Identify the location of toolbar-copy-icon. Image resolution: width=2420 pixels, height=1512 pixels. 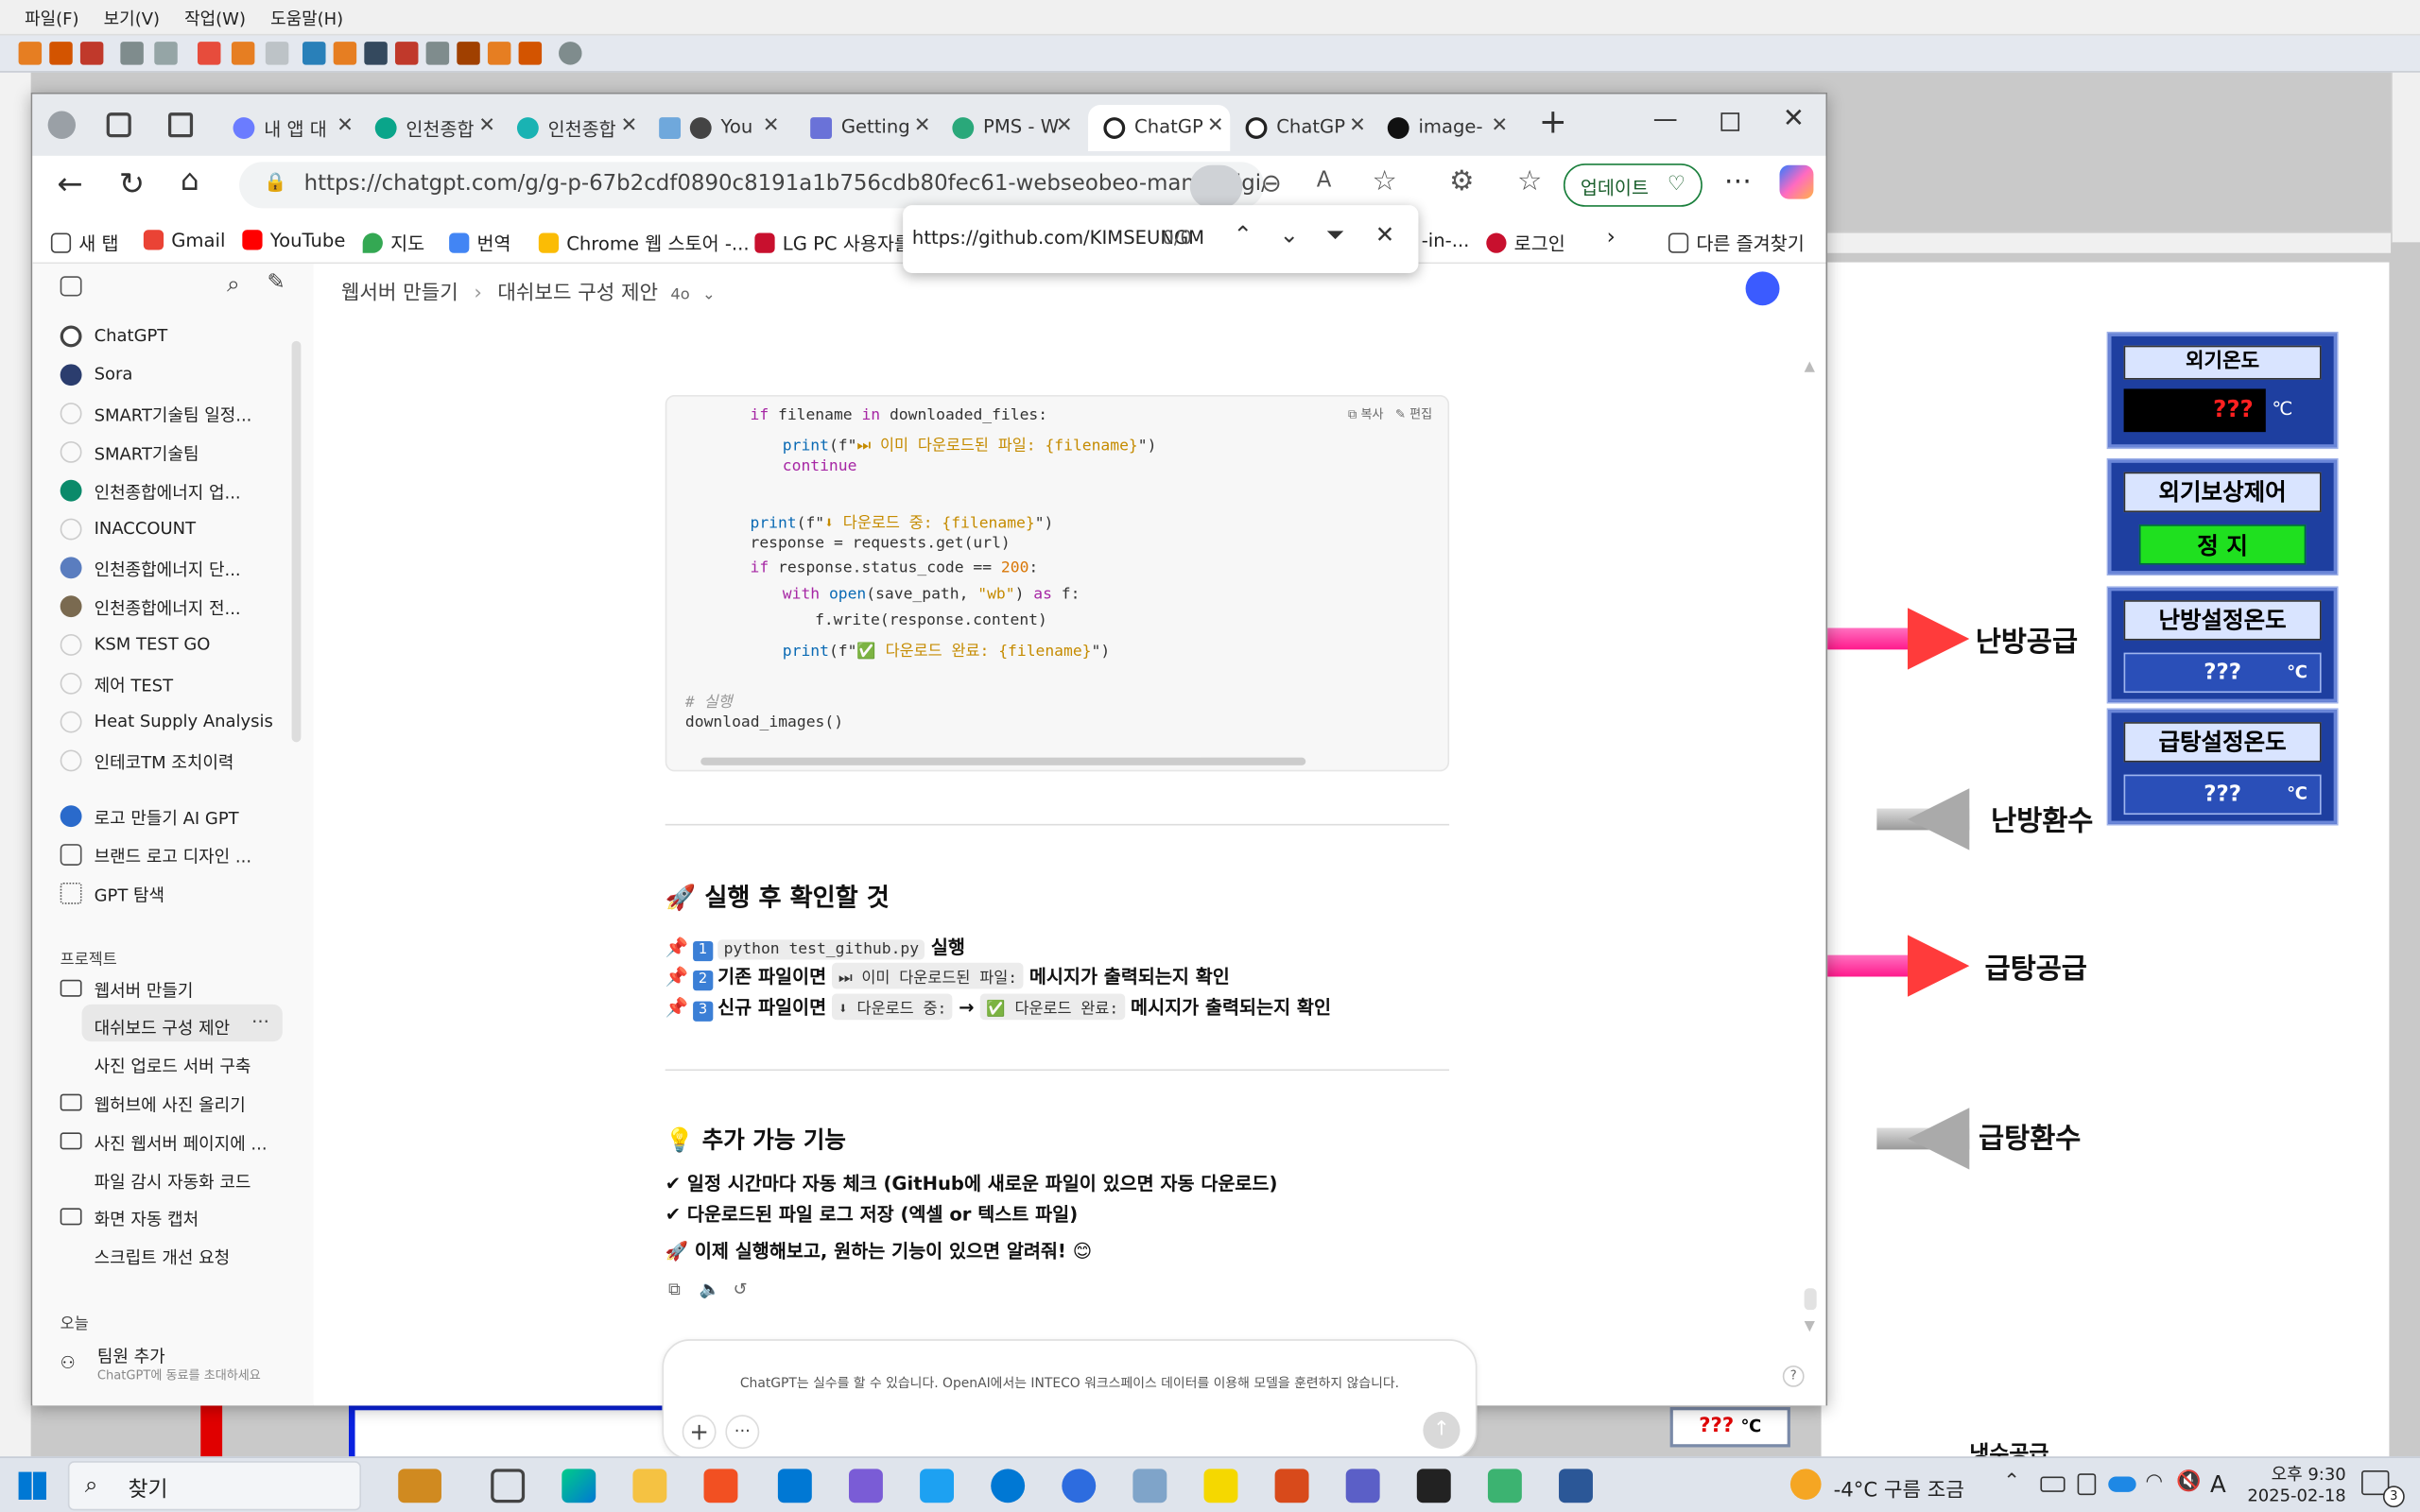
(530, 53).